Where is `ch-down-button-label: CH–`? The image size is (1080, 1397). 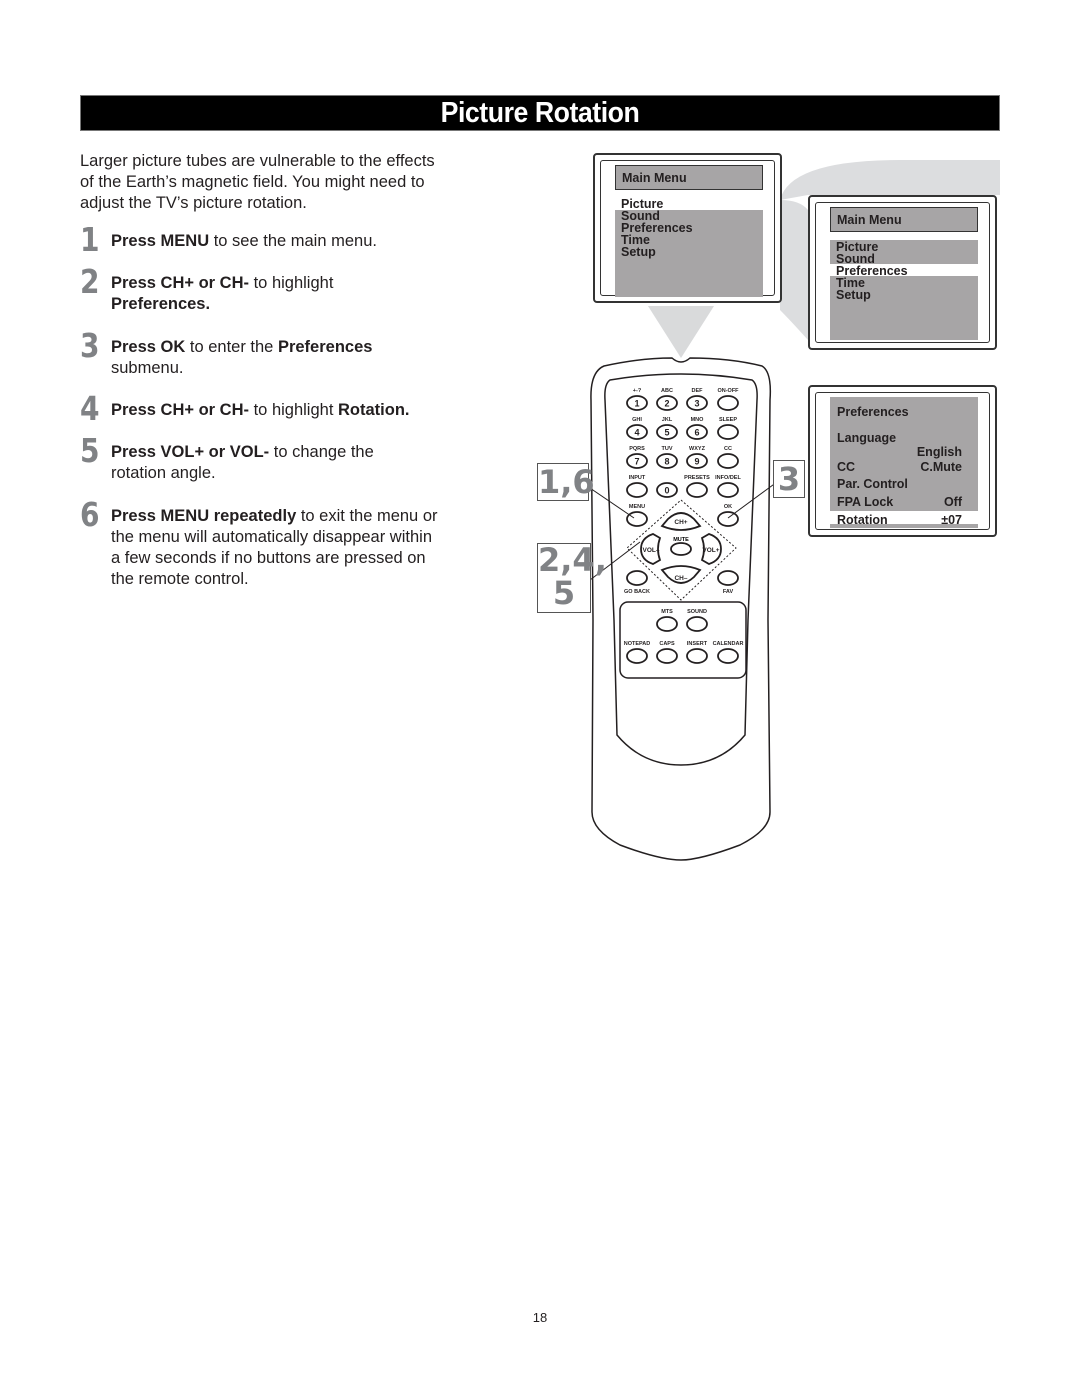 ch-down-button-label: CH– is located at coordinates (680, 578).